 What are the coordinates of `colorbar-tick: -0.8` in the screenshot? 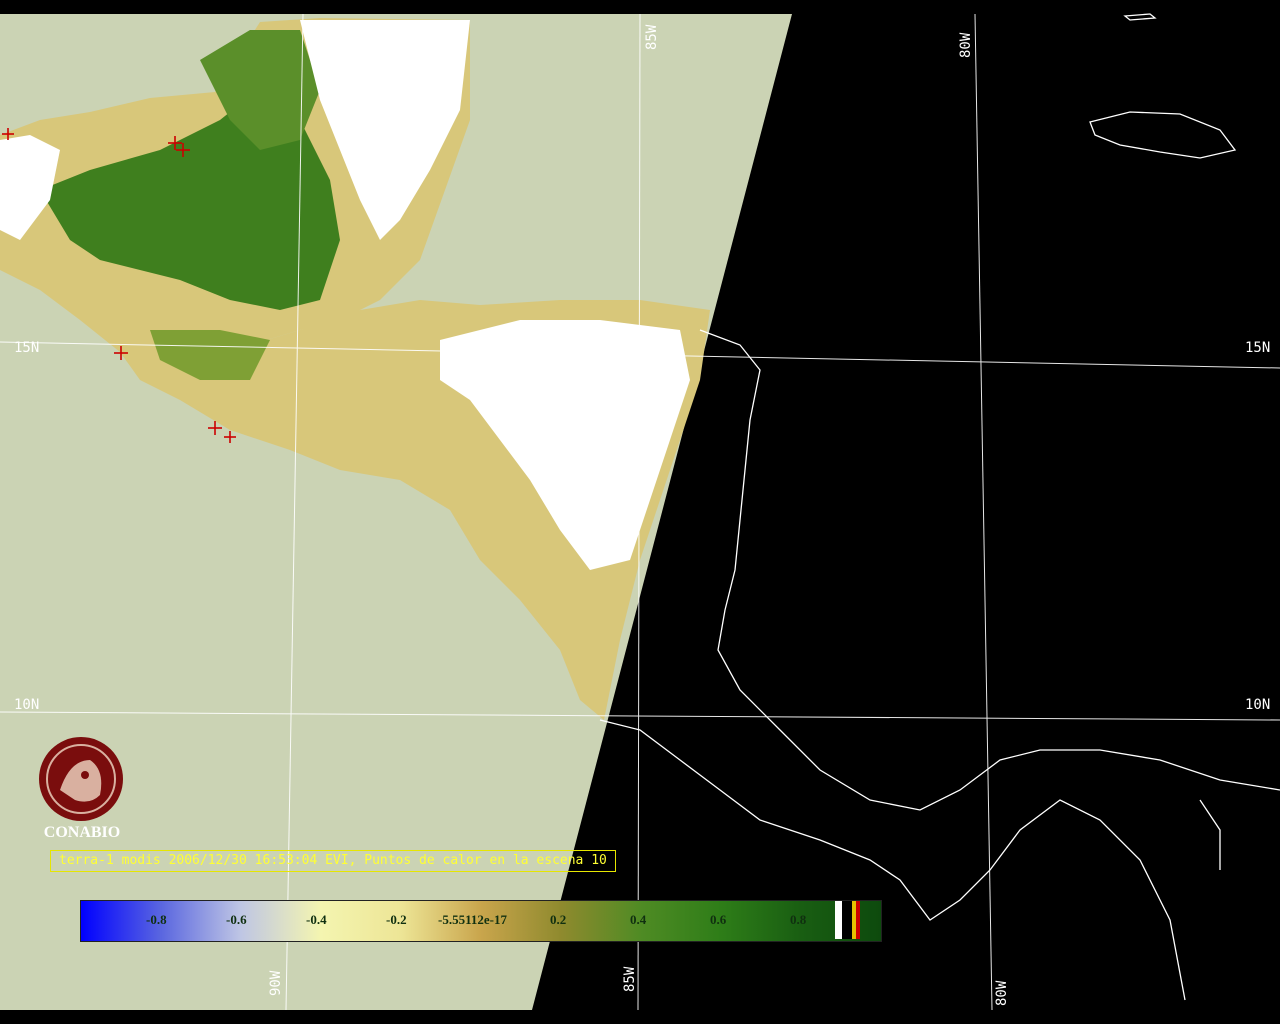 It's located at (156, 919).